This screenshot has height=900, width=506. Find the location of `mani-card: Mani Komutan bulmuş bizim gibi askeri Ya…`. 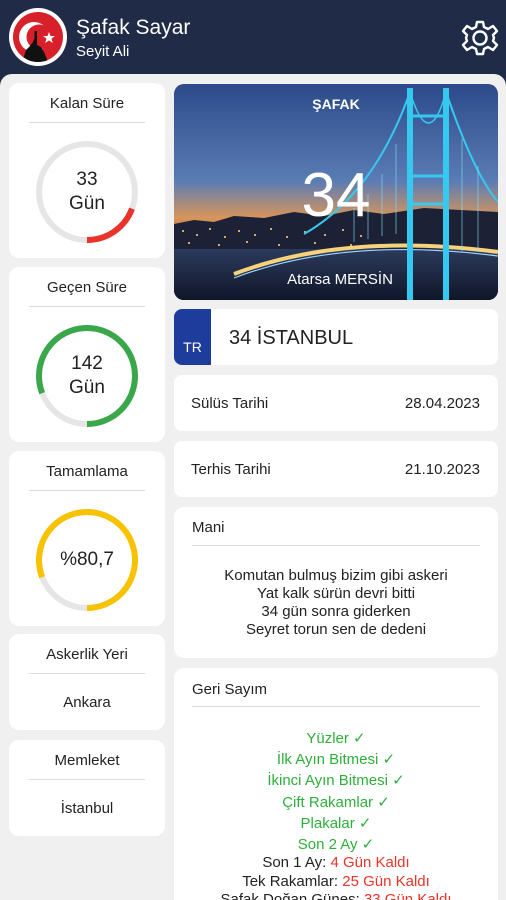

mani-card: Mani Komutan bulmuş bizim gibi askeri Ya… is located at coordinates (336, 582).